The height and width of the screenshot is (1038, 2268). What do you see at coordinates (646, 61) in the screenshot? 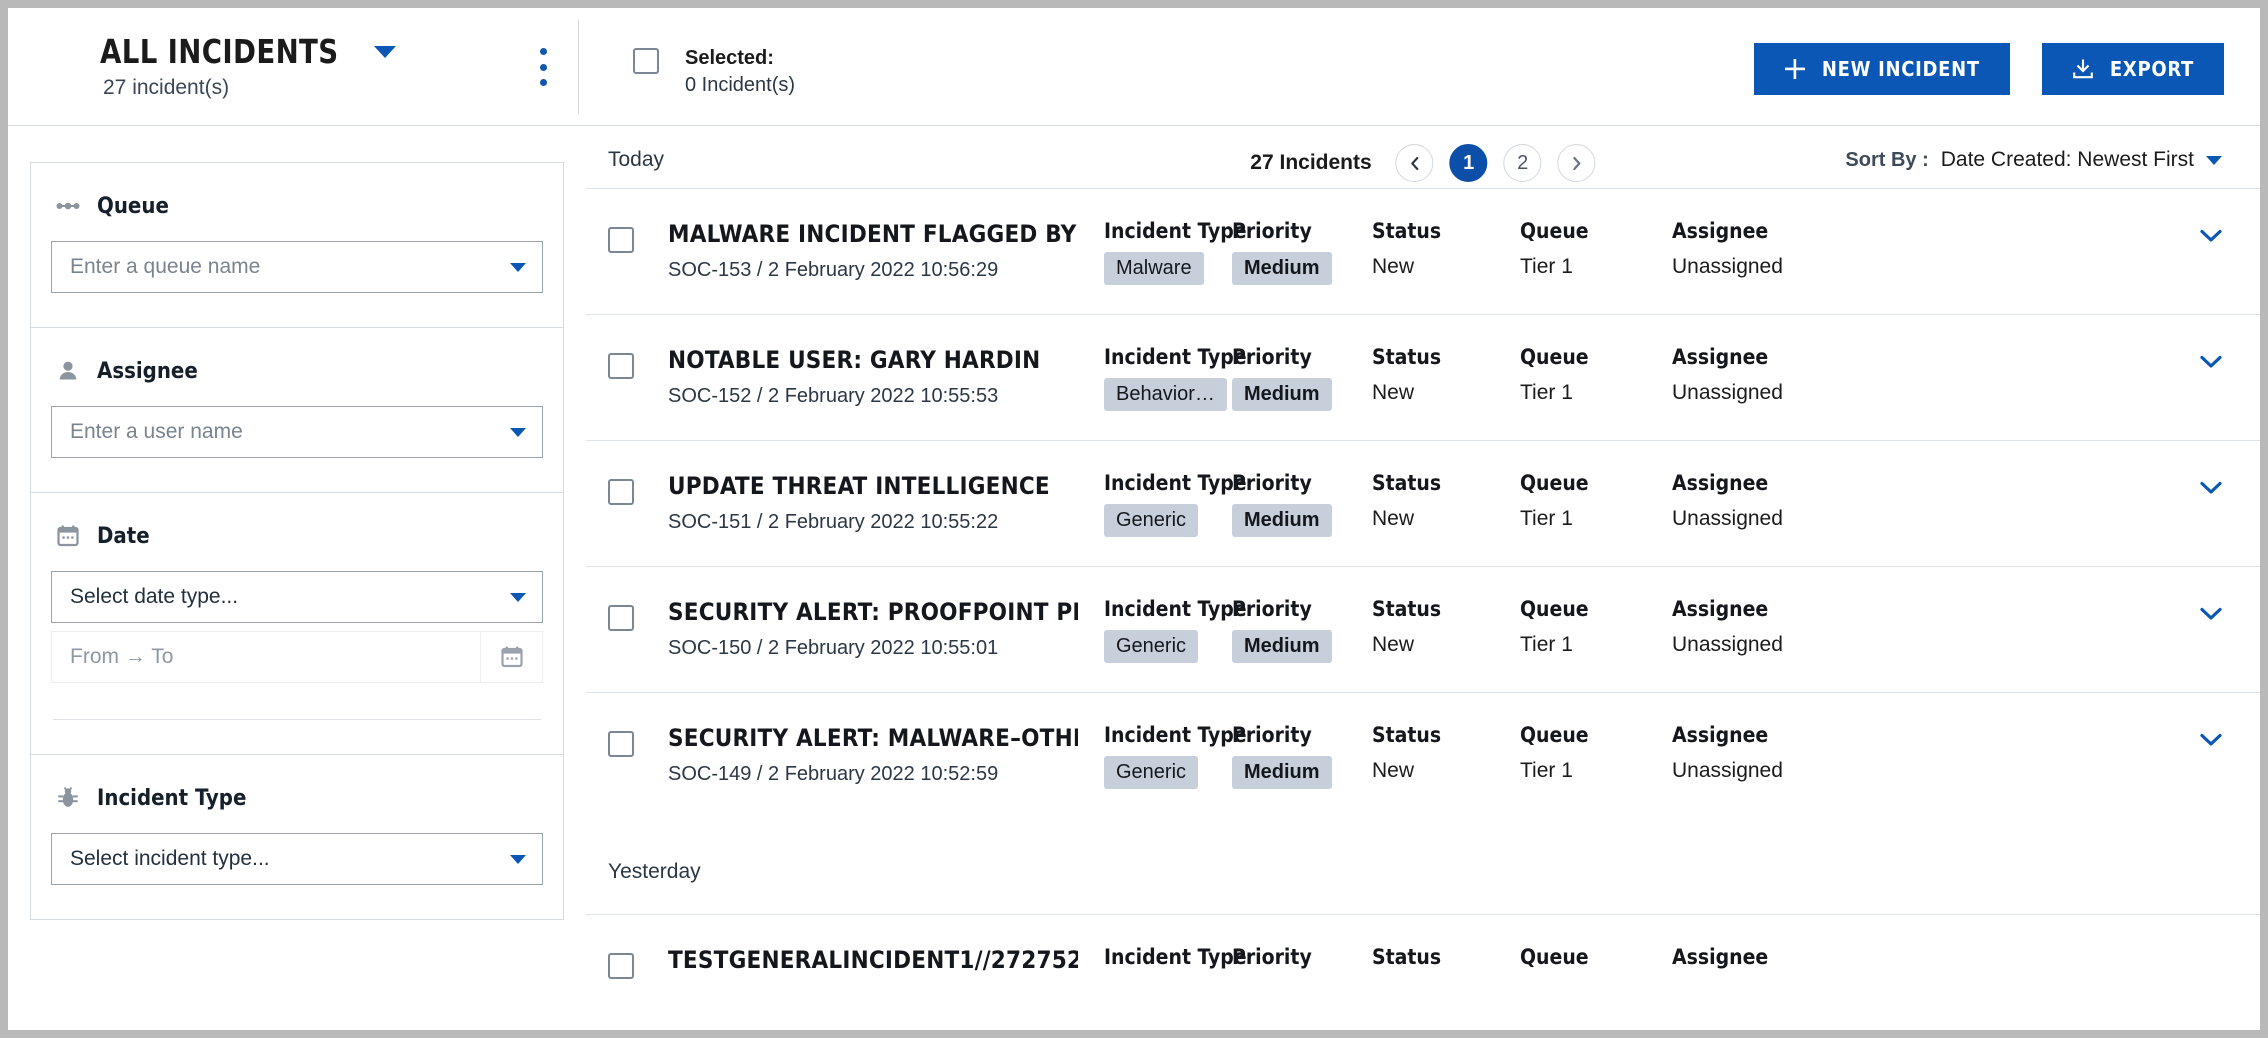
I see `select-all-checkbox` at bounding box center [646, 61].